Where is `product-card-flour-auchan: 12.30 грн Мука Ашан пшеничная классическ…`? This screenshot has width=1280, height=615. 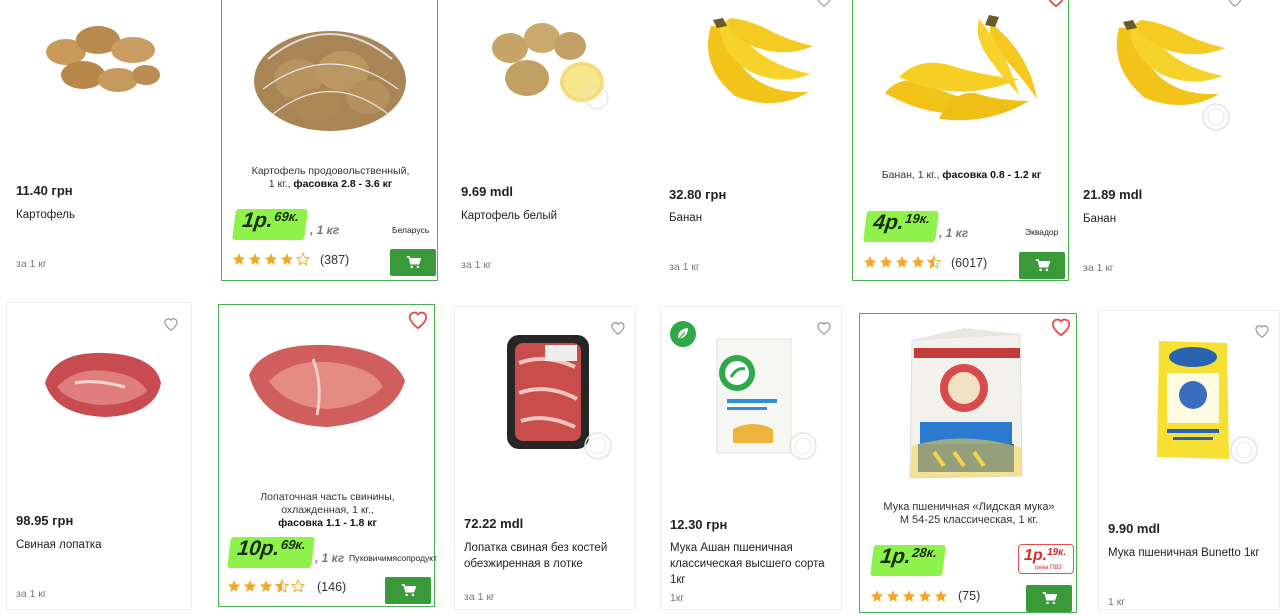
product-card-flour-auchan: 12.30 грн Мука Ашан пшеничная классическ… is located at coordinates (751, 458).